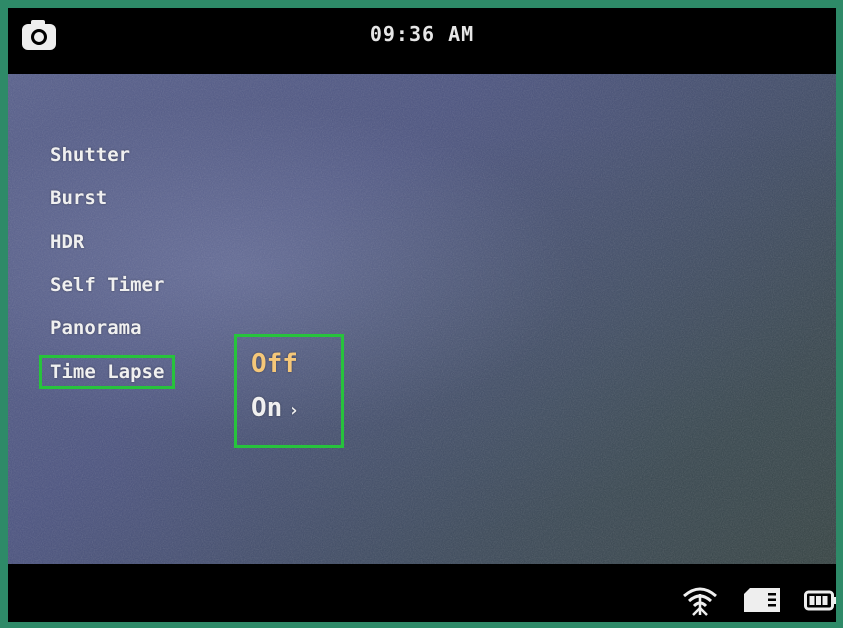  I want to click on top-status-bar: 09:36 AM, so click(422, 41).